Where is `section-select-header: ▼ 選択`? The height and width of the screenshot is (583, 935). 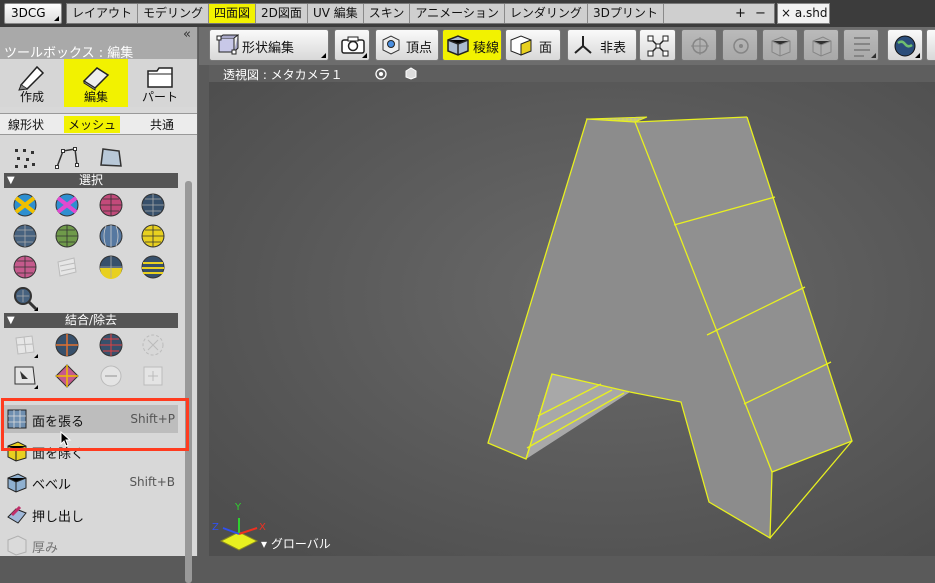
section-select-header: ▼ 選択 is located at coordinates (91, 180).